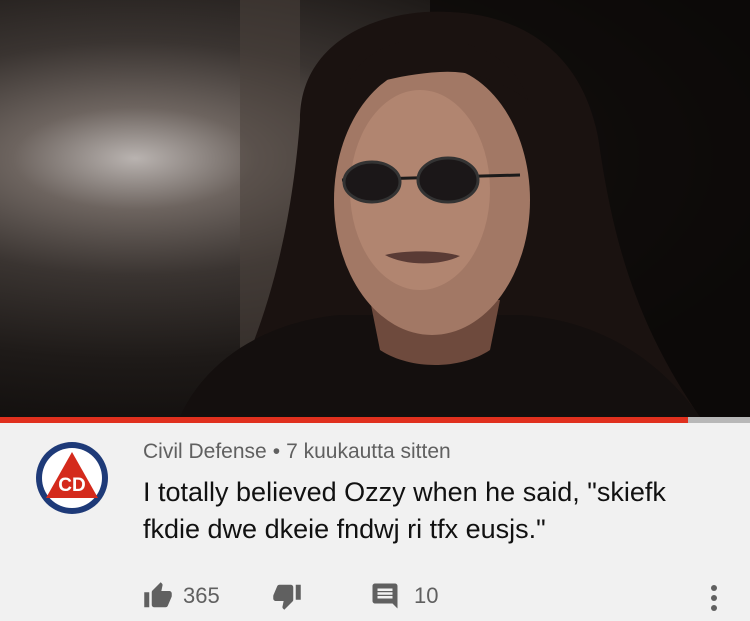 Image resolution: width=750 pixels, height=621 pixels. Describe the element at coordinates (205, 451) in the screenshot. I see `comment-author: Civil Defense` at that location.